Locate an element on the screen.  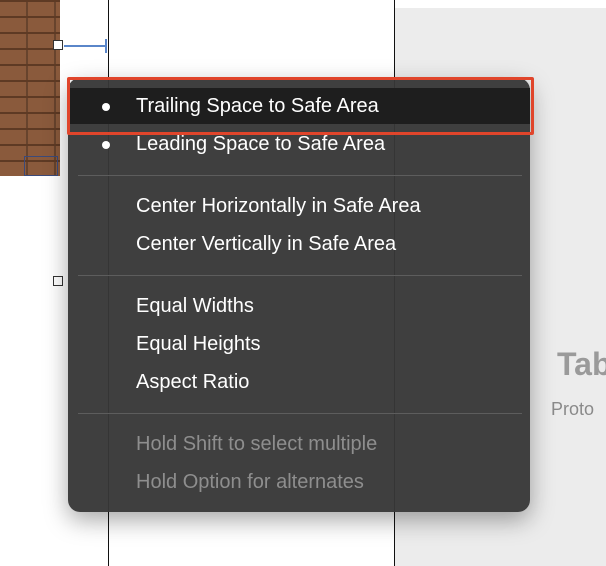
menu-item-label: Aspect Ratio is located at coordinates (193, 382).